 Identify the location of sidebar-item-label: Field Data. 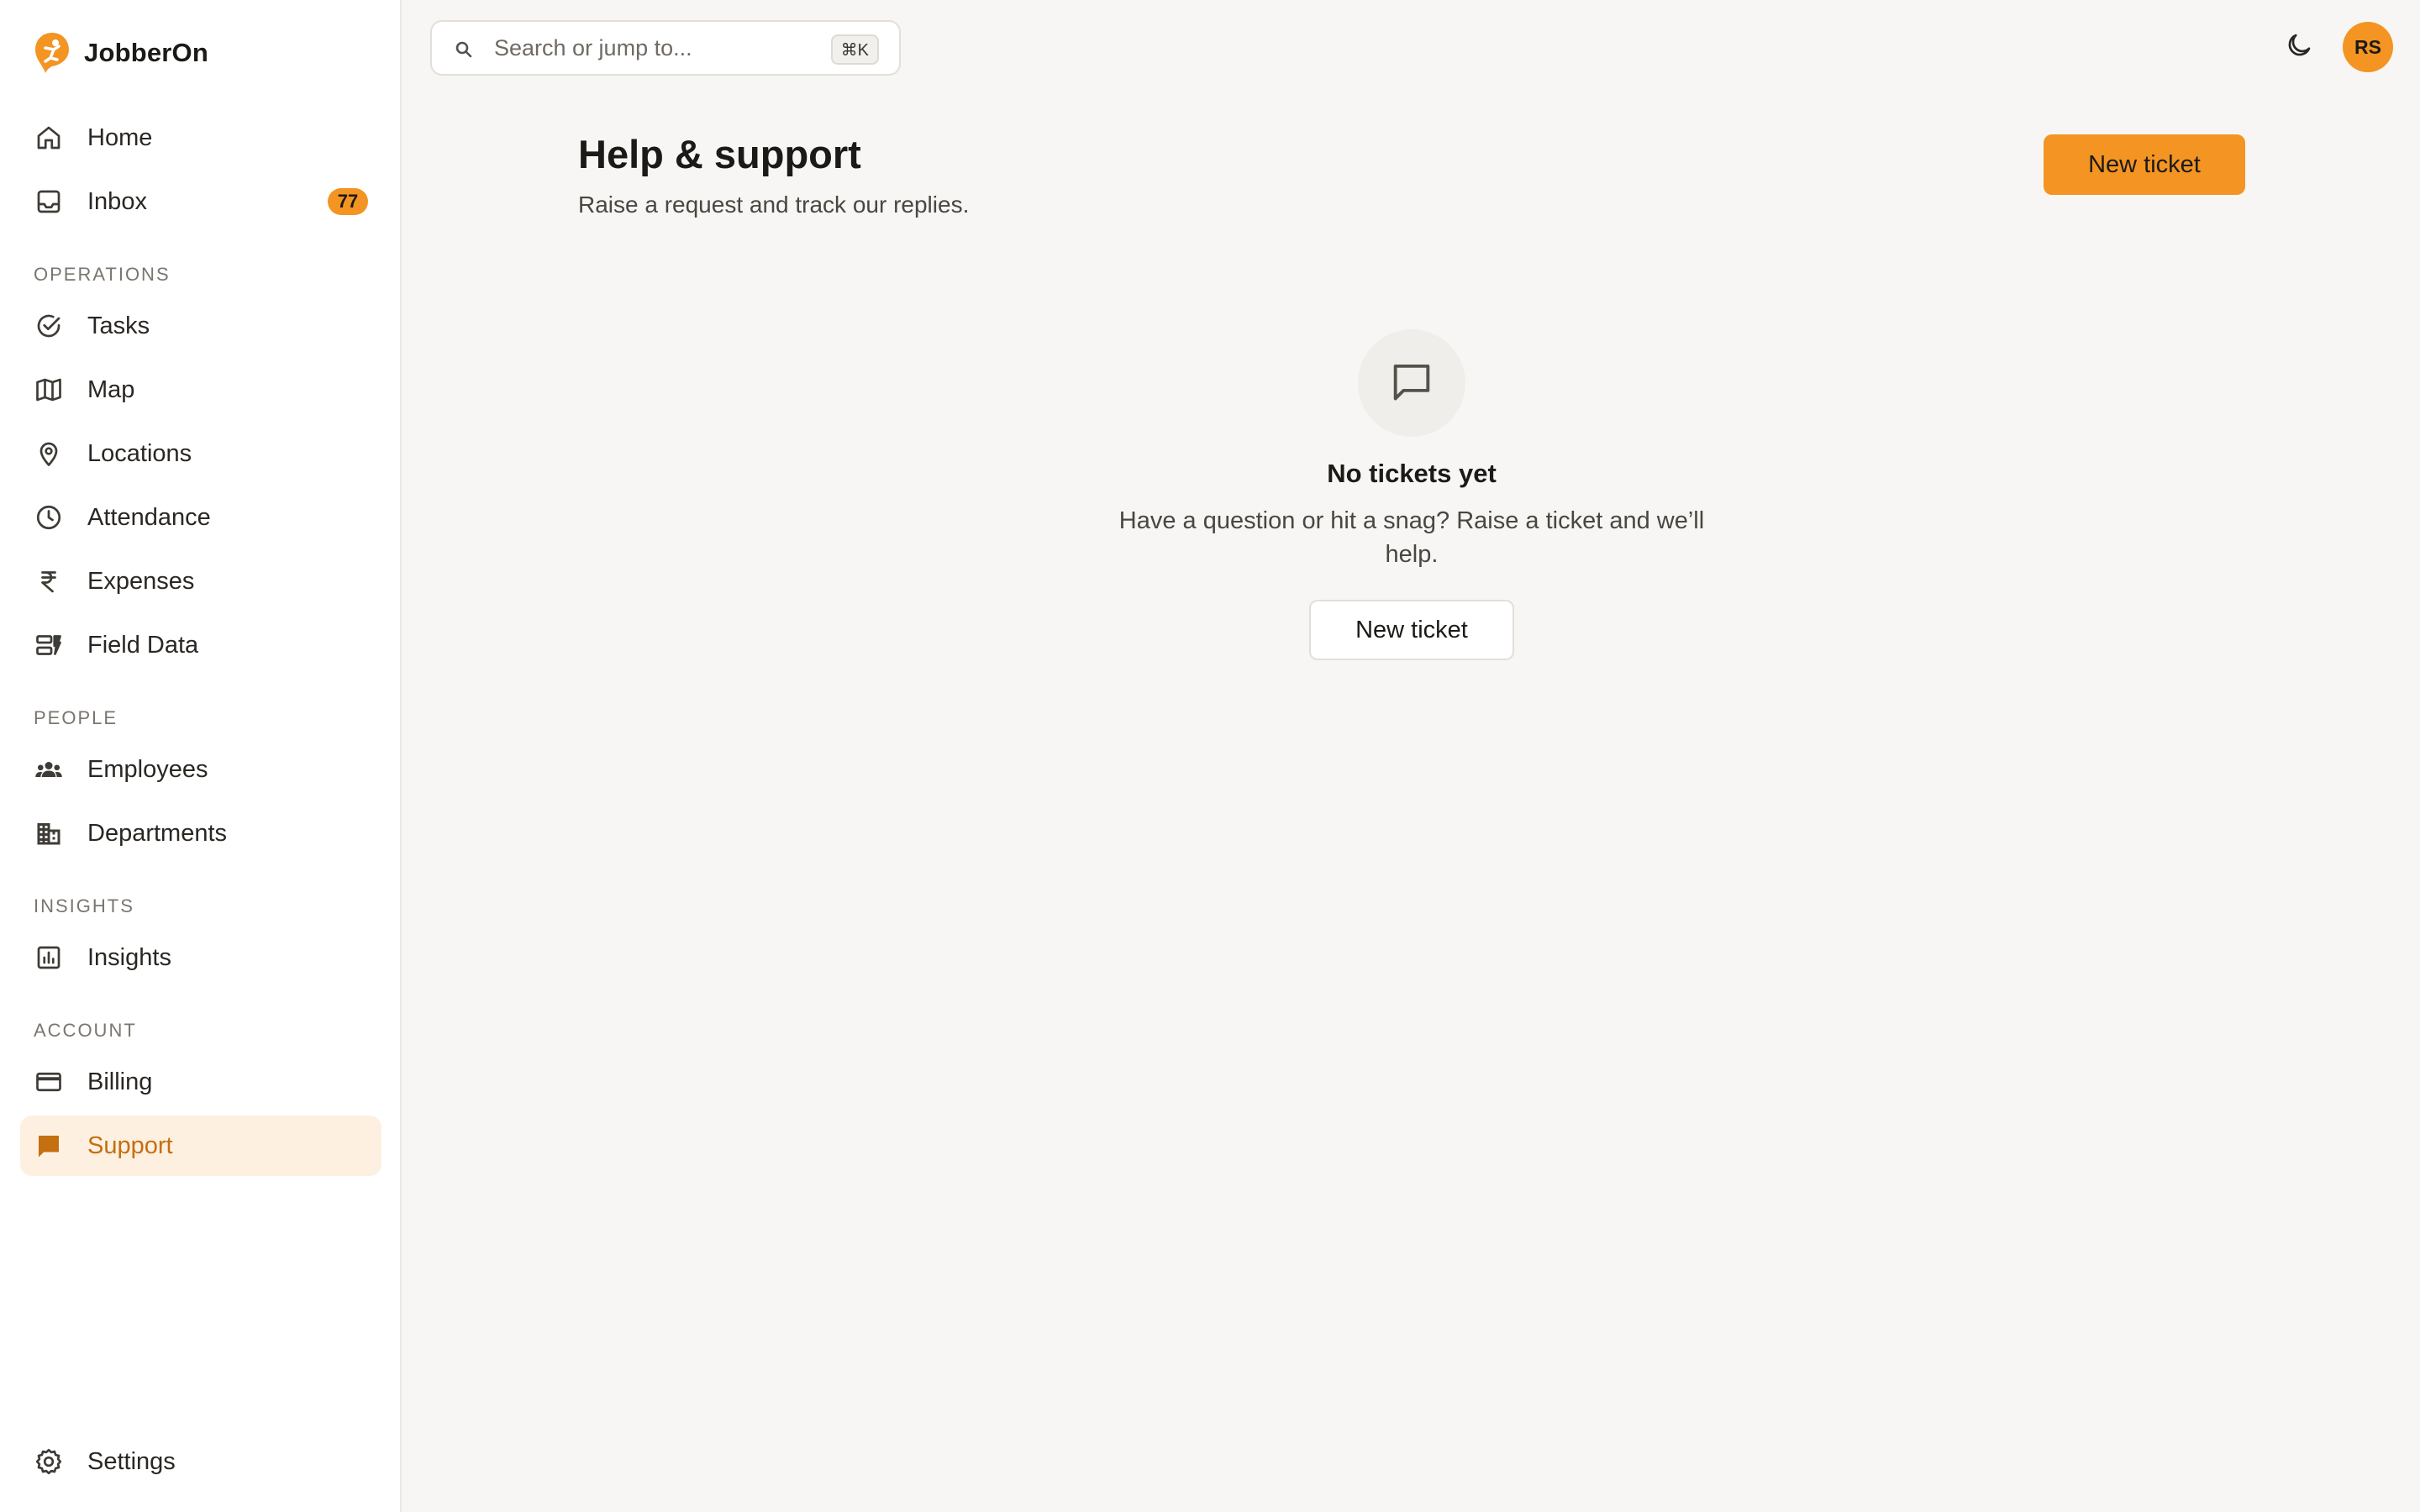
(143, 645).